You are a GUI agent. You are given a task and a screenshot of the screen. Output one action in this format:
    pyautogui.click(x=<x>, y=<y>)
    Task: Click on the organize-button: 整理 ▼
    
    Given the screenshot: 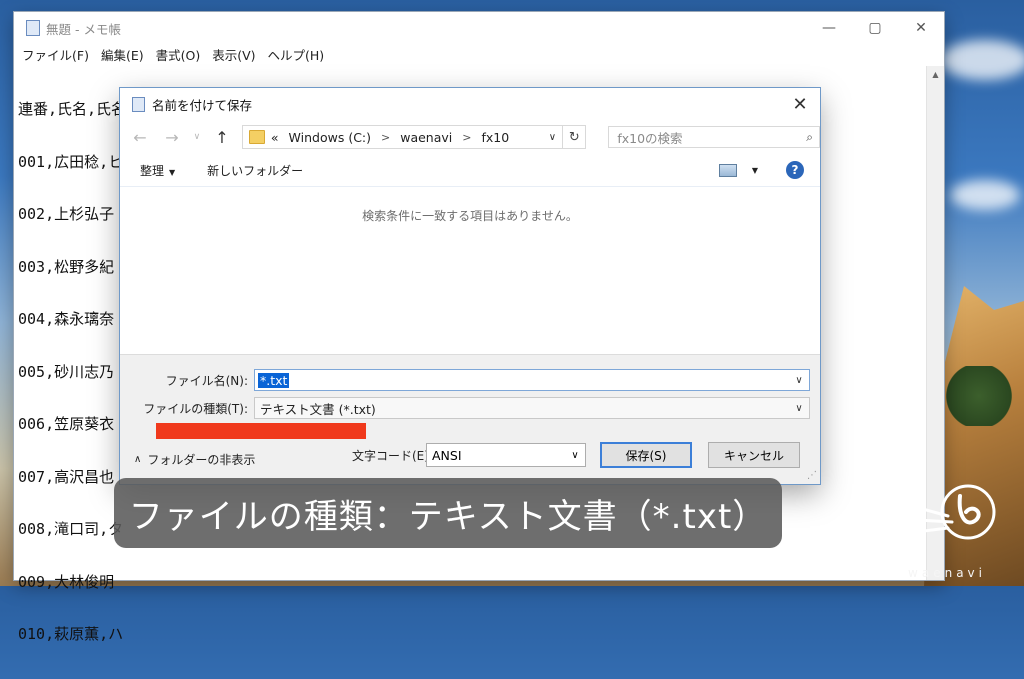 What is the action you would take?
    pyautogui.click(x=157, y=170)
    